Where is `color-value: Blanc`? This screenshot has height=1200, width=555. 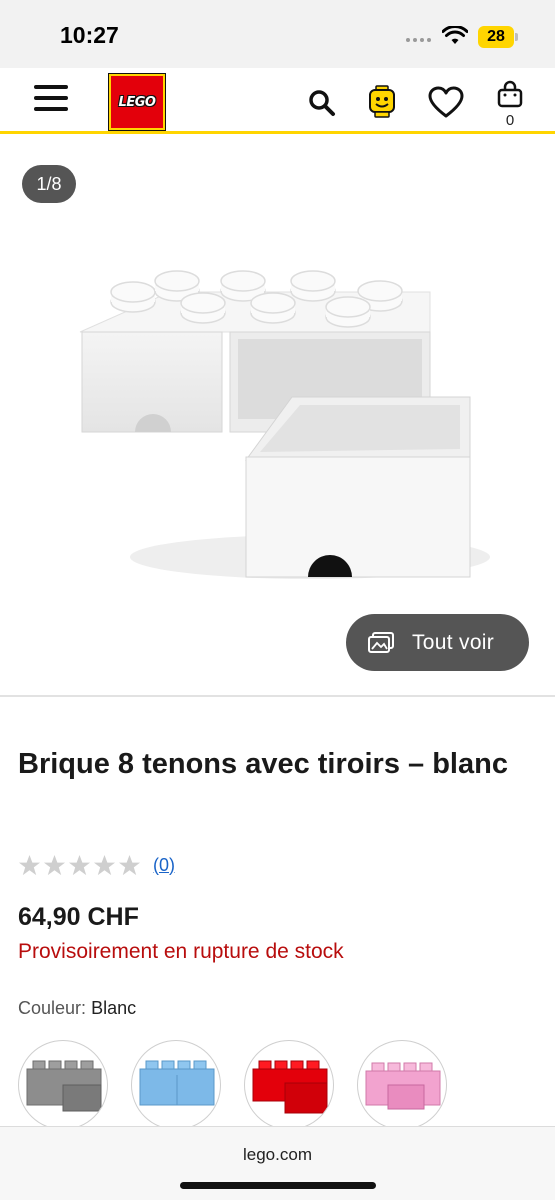
color-value: Blanc is located at coordinates (114, 1008).